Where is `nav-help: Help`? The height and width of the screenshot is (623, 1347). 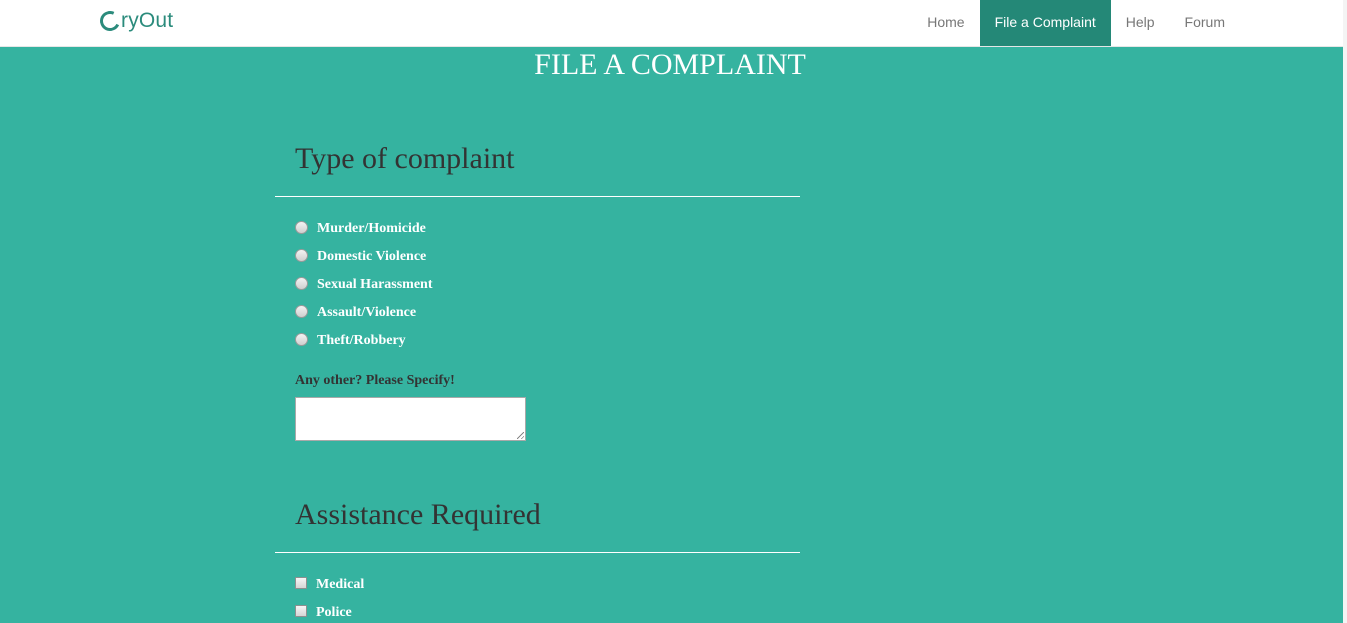
nav-help: Help is located at coordinates (1140, 23).